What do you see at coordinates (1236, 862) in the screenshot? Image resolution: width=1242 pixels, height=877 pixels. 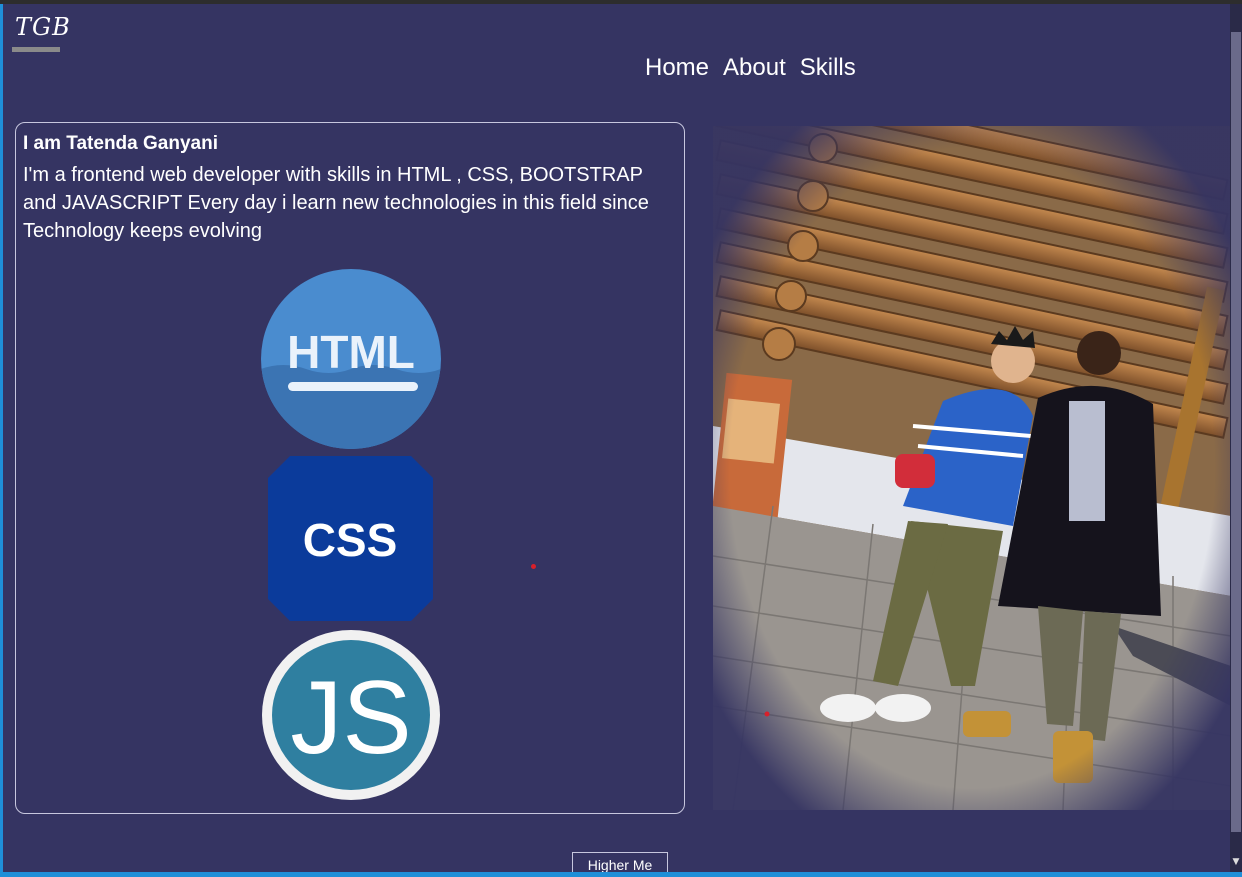 I see `scroll-down-arrow-icon: ▼` at bounding box center [1236, 862].